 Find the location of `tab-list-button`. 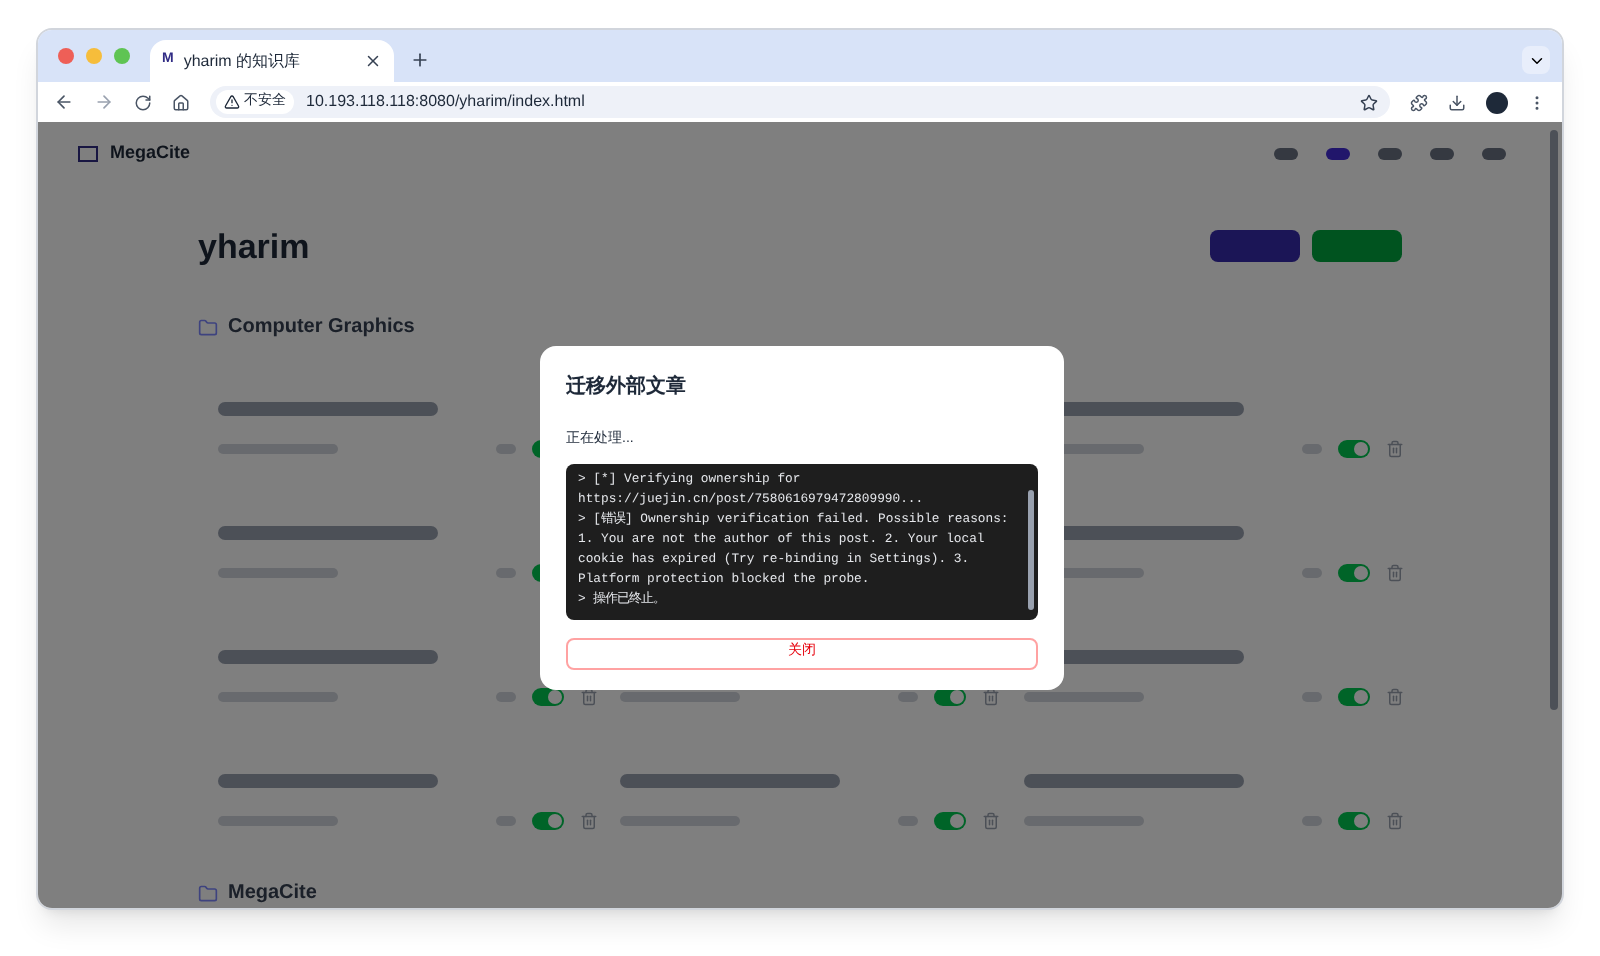

tab-list-button is located at coordinates (1536, 60).